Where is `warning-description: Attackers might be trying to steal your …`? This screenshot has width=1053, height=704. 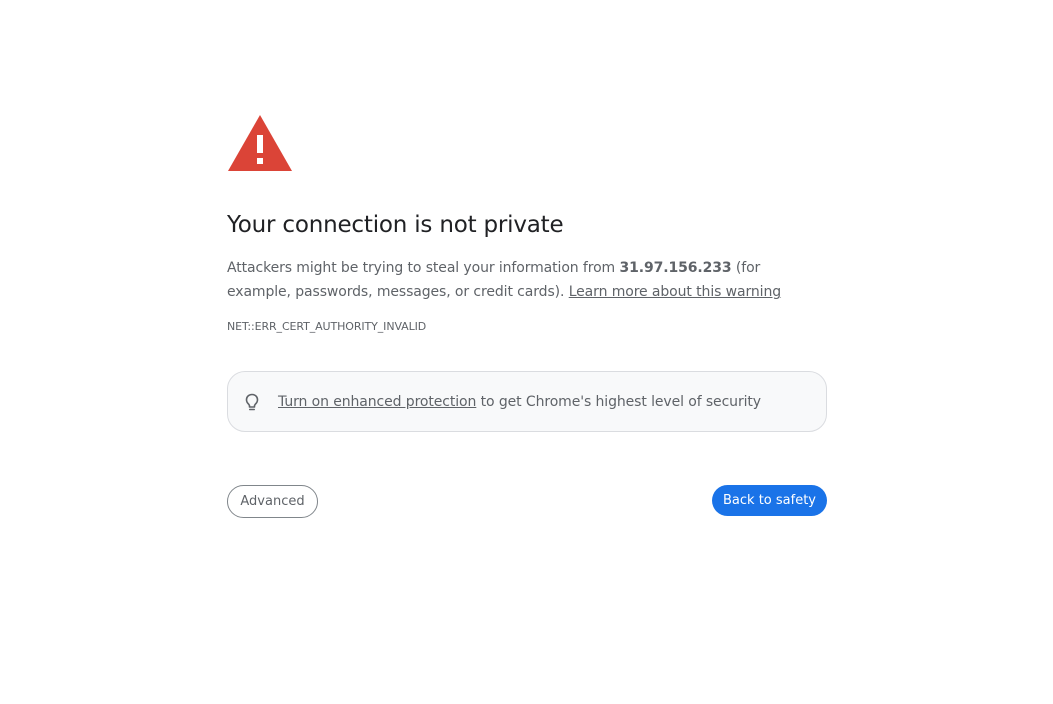
warning-description: Attackers might be trying to steal your … is located at coordinates (527, 280).